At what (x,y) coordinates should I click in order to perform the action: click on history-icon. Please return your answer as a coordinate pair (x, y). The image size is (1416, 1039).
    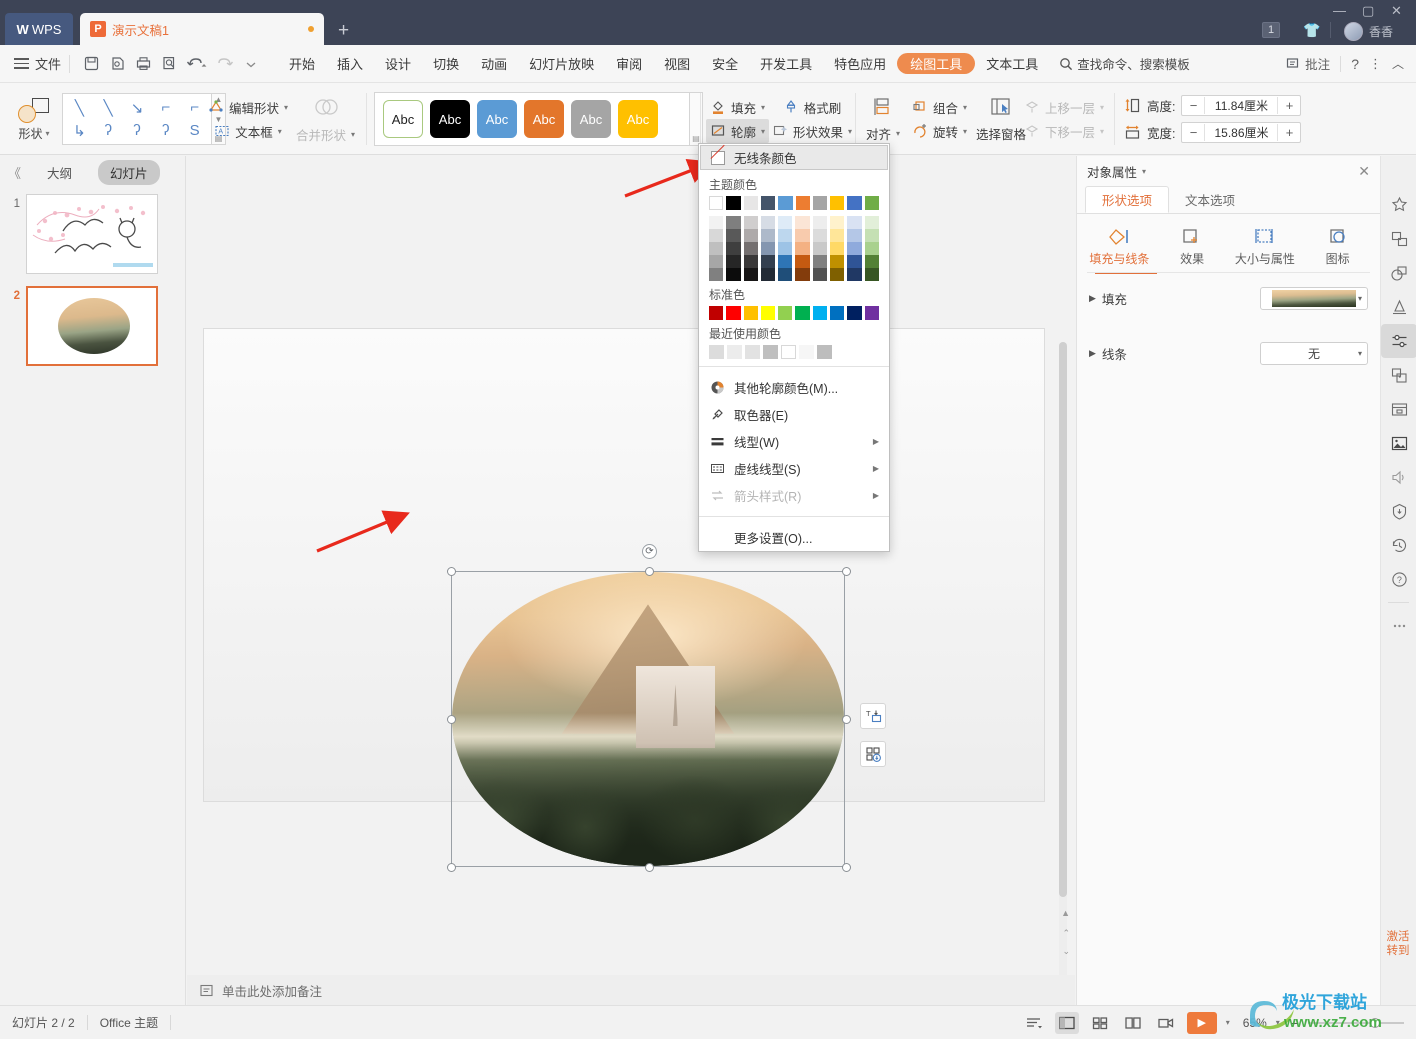
    Looking at the image, I should click on (1398, 545).